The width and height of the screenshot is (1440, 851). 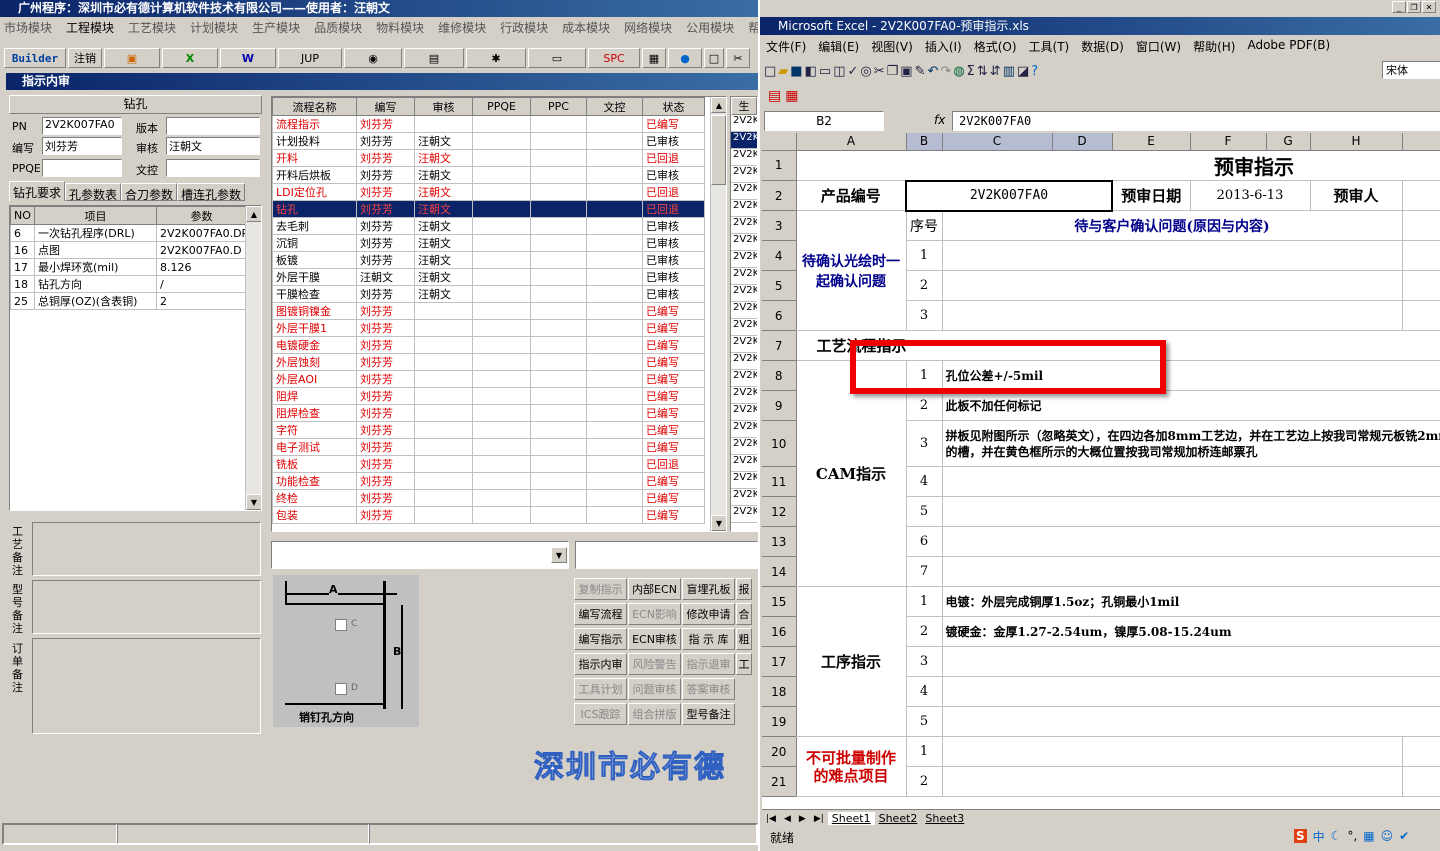 I want to click on col-header-f: F, so click(x=1228, y=142).